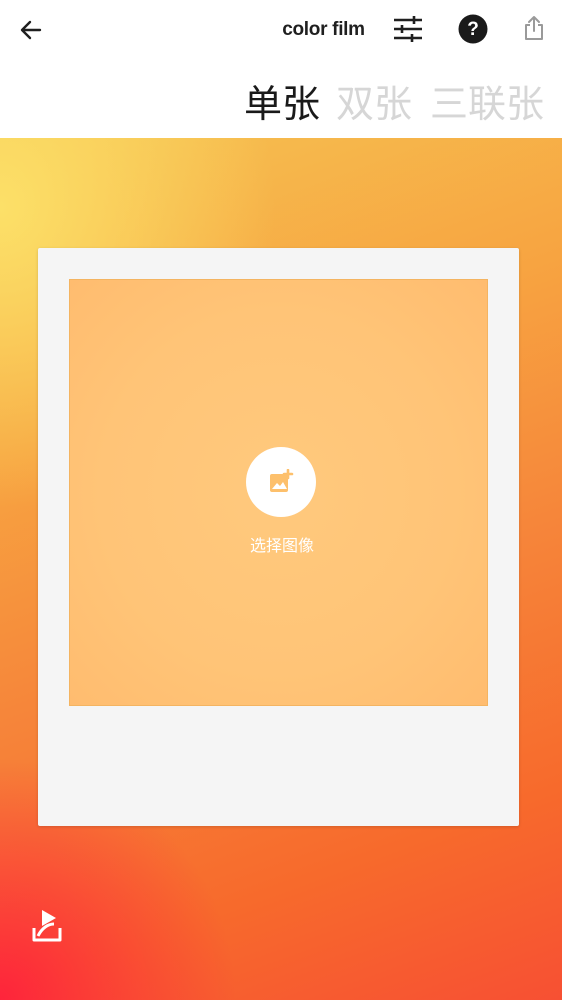  What do you see at coordinates (282, 104) in the screenshot?
I see `tab-single: 单张` at bounding box center [282, 104].